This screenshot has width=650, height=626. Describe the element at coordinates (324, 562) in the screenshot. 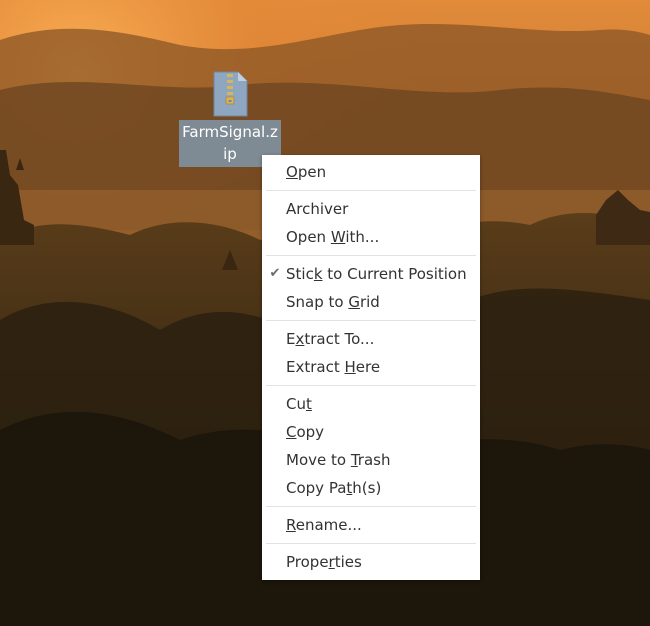

I see `menu-item-label: Properties` at that location.